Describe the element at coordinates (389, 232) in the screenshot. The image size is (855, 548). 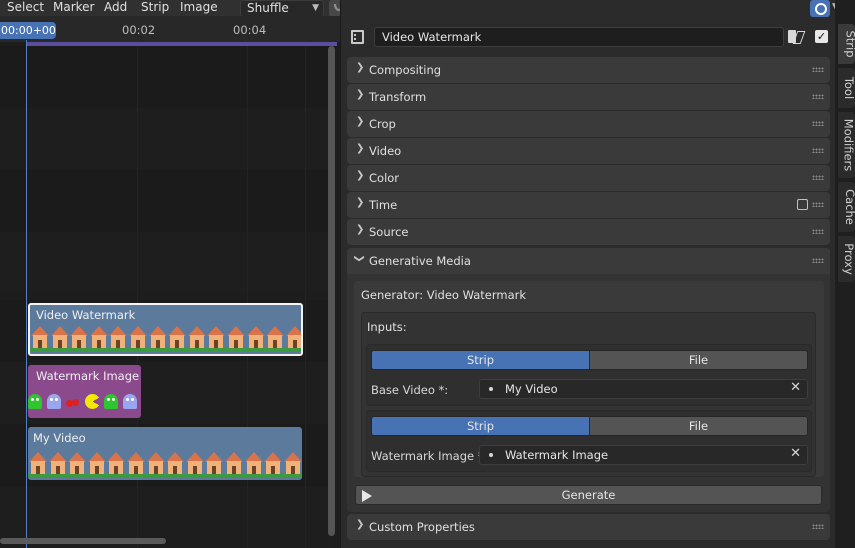
I see `panel-title: Source` at that location.